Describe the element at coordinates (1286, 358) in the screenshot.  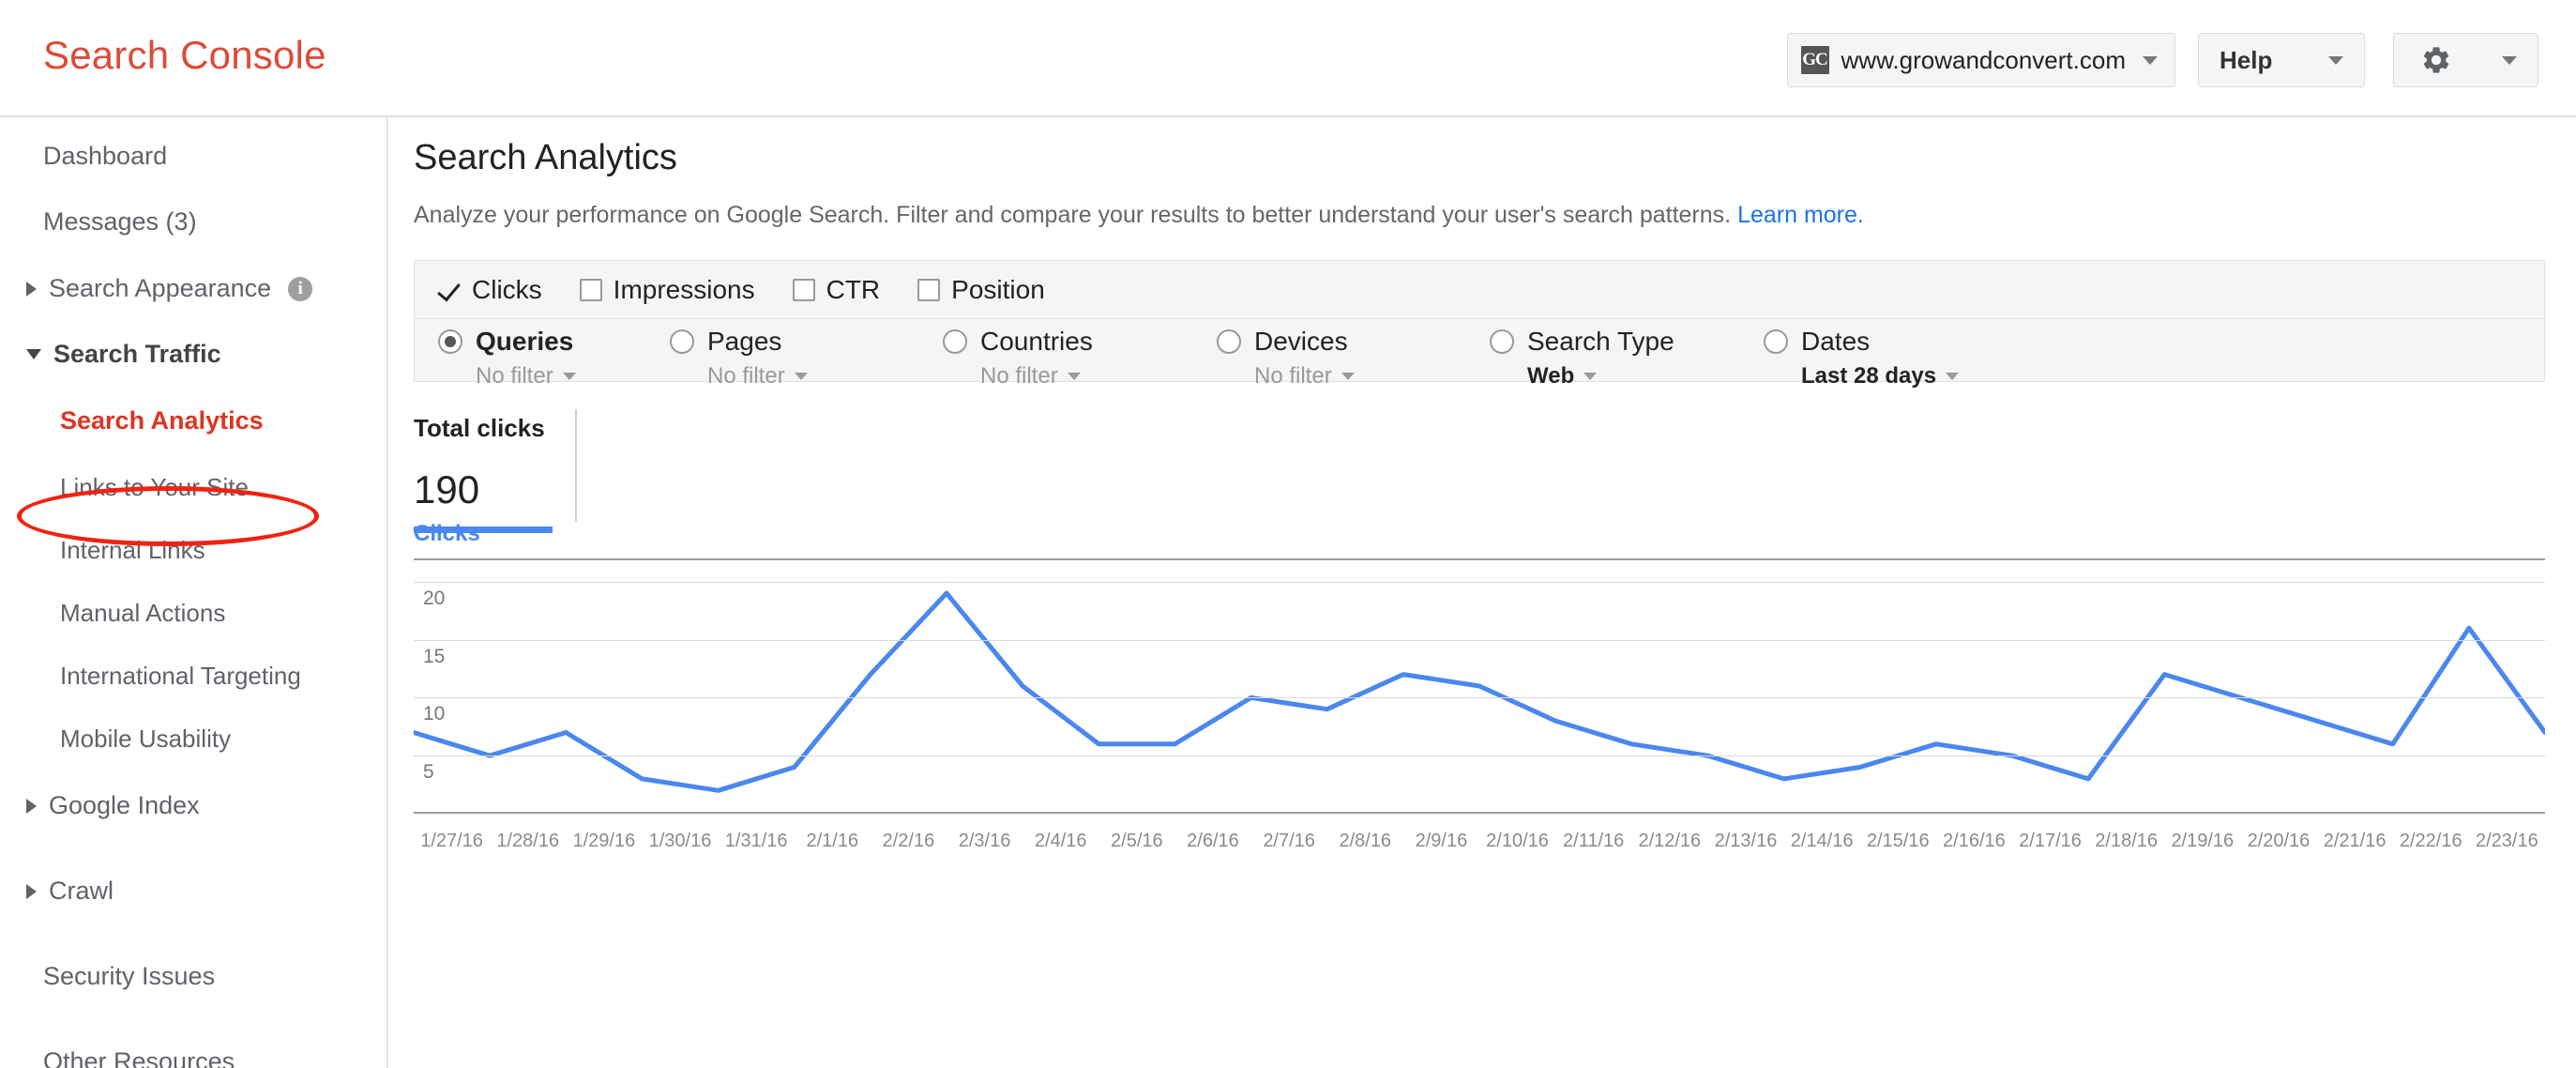
I see `dimension-devices: Devices No filter` at that location.